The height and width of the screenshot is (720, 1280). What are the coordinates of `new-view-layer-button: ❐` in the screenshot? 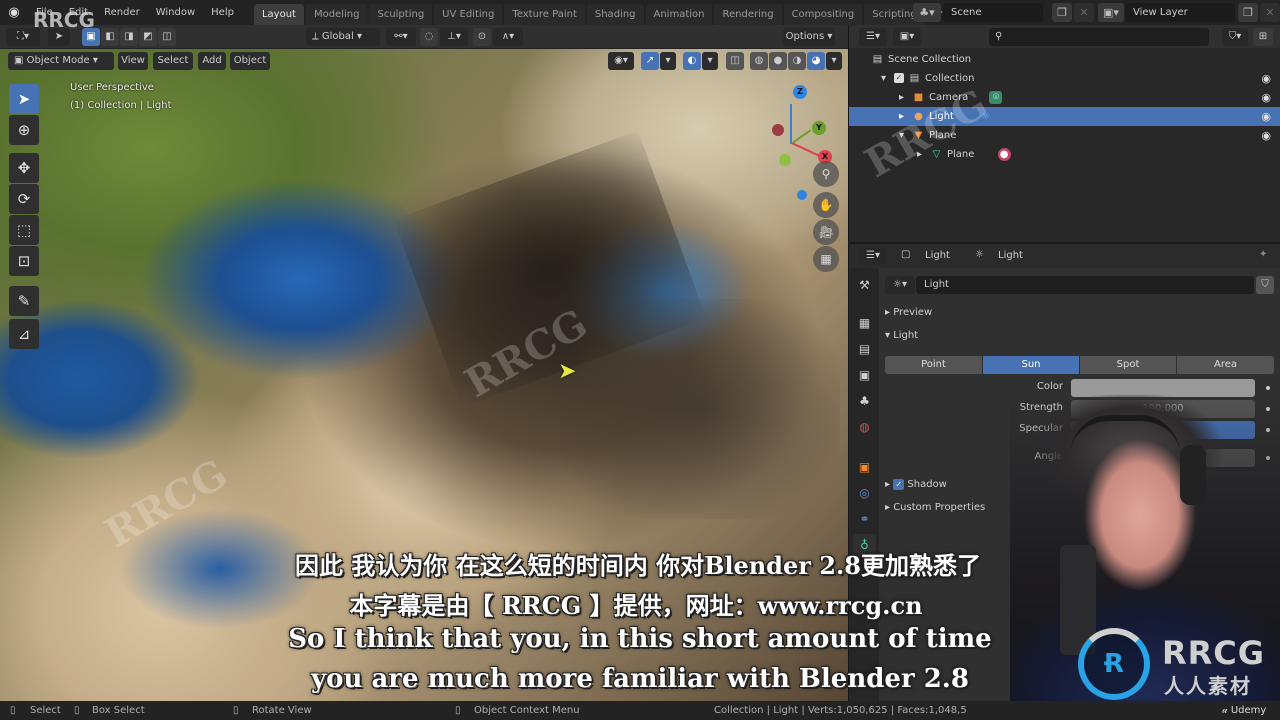 It's located at (1248, 12).